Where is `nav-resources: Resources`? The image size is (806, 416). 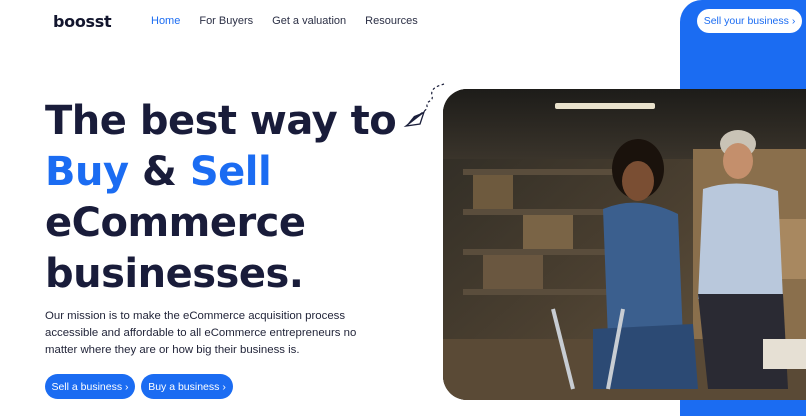
nav-resources: Resources is located at coordinates (391, 21).